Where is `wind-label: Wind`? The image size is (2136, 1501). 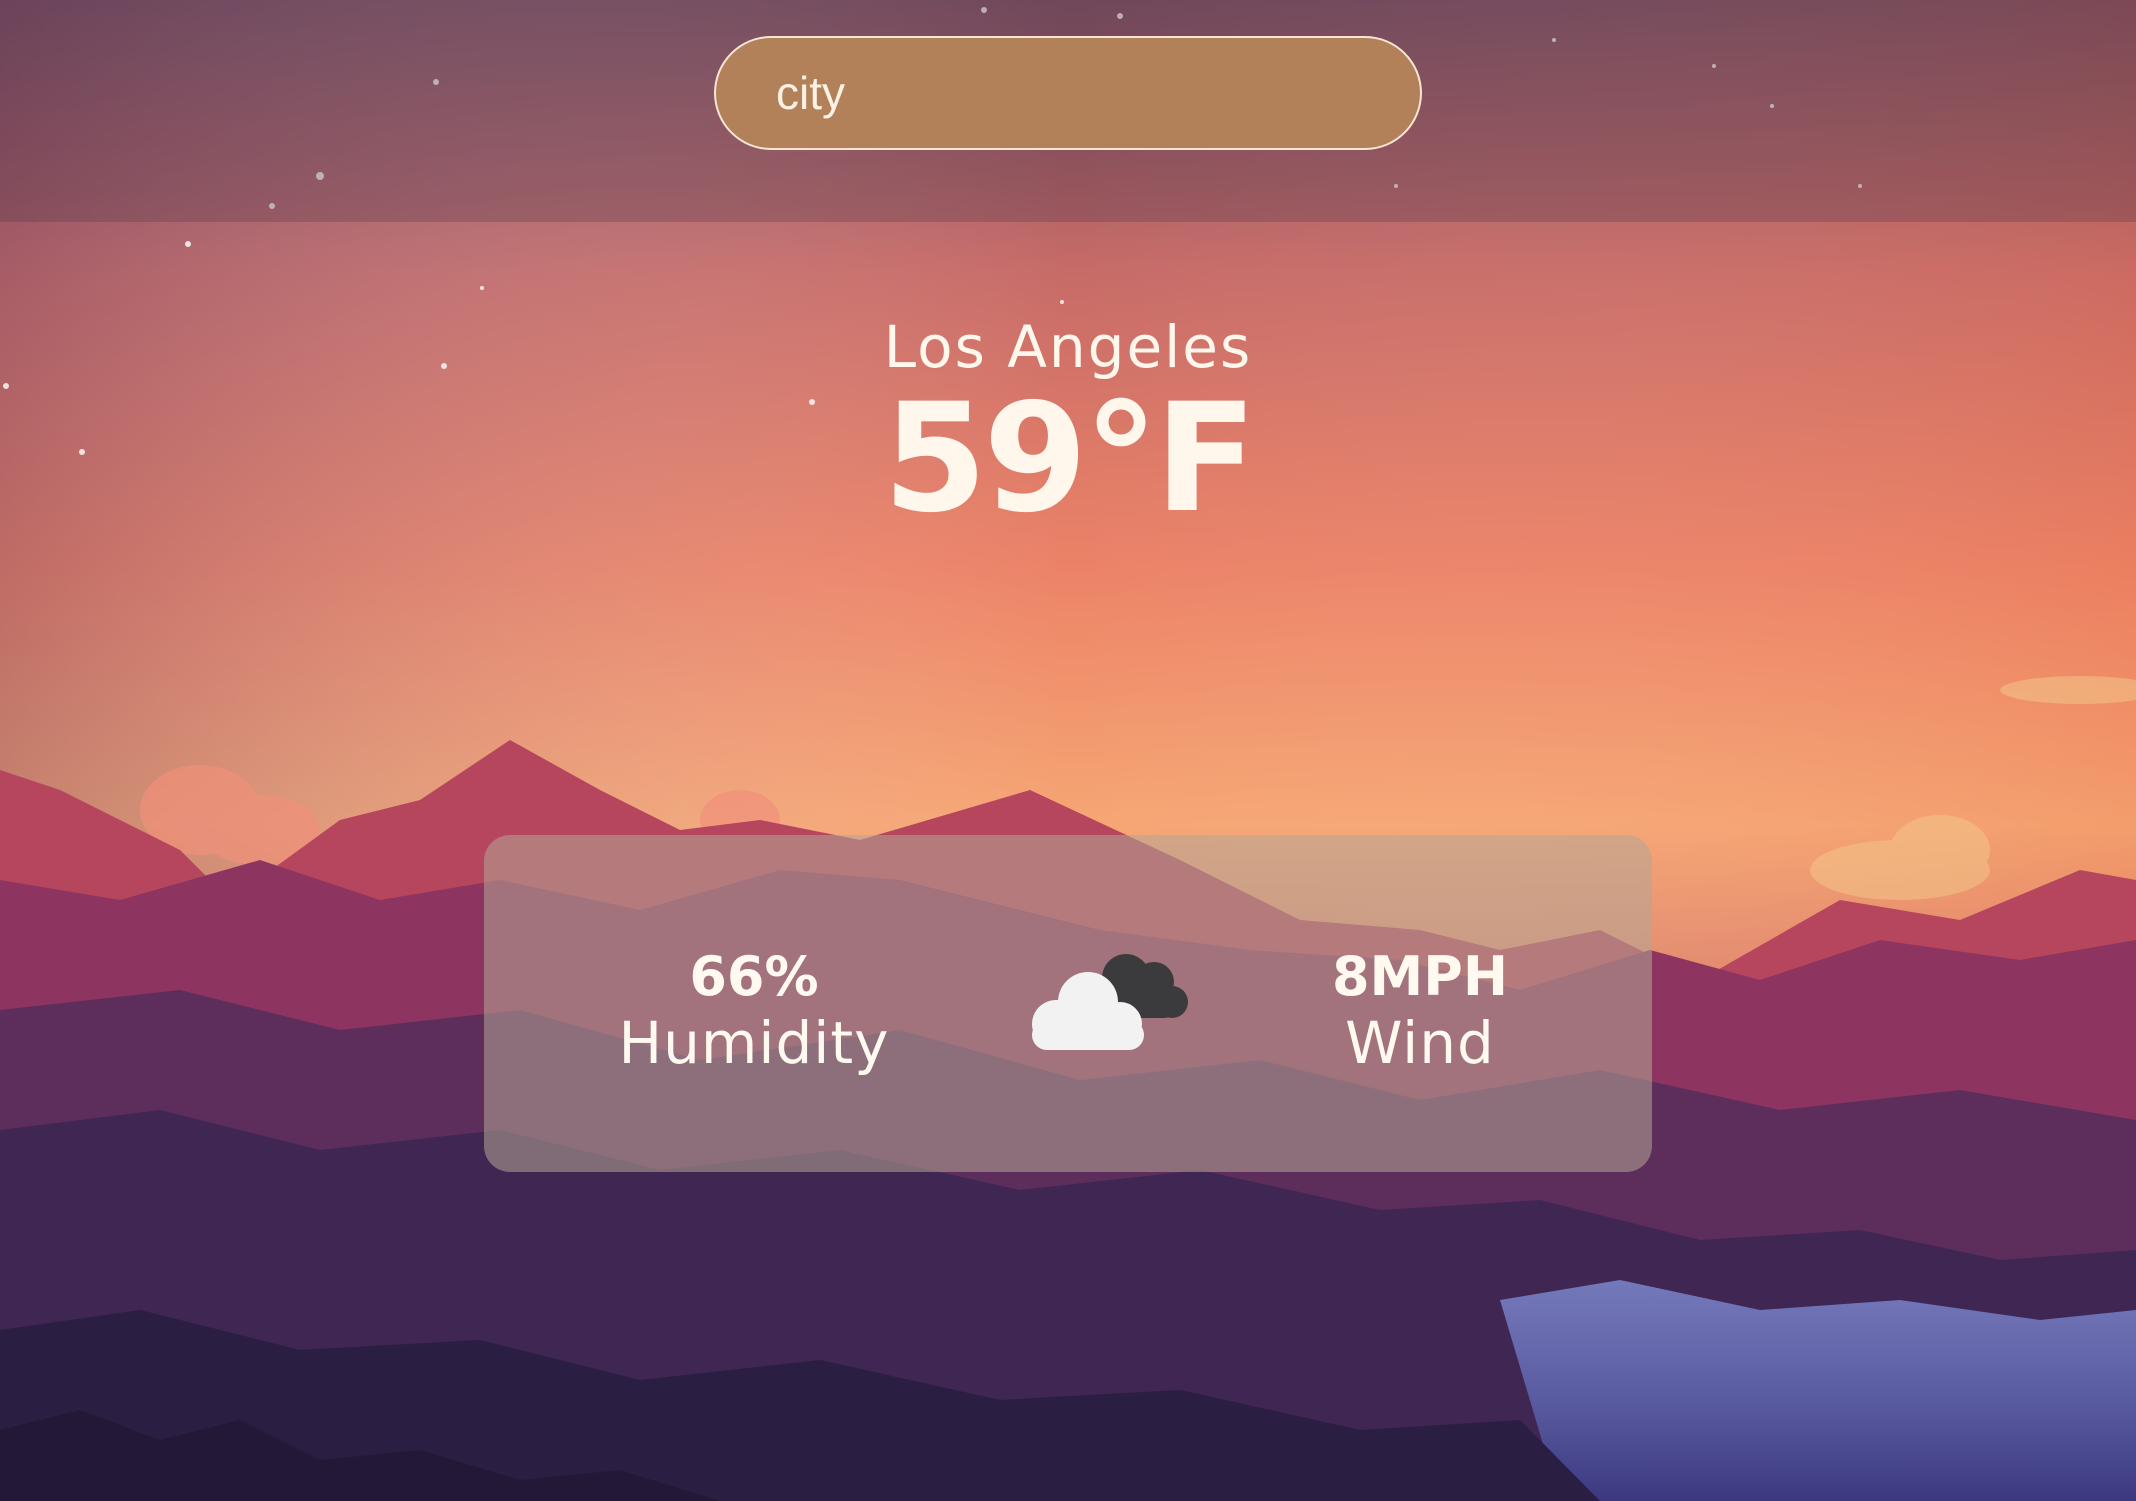 wind-label: Wind is located at coordinates (1420, 1043).